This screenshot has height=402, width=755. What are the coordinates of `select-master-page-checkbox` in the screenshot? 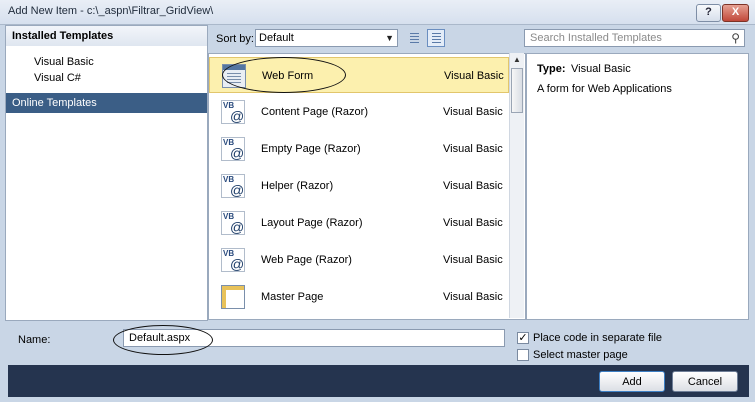 It's located at (523, 355).